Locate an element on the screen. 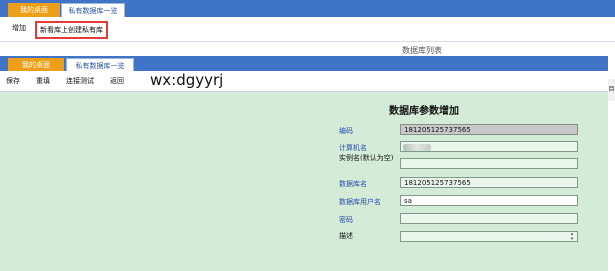  code-label: 编码 is located at coordinates (346, 131).